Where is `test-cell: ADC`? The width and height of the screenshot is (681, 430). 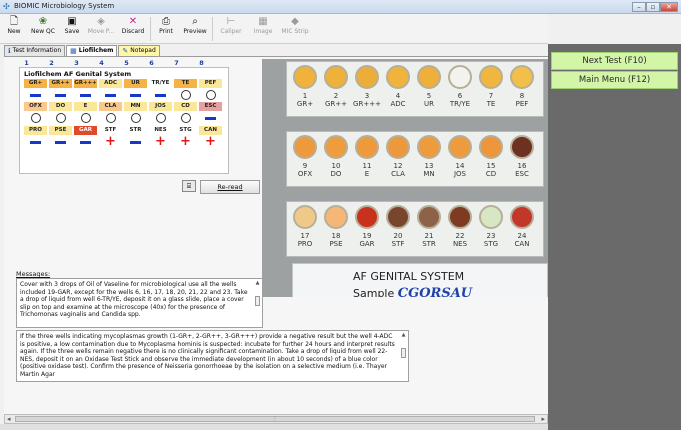 test-cell: ADC is located at coordinates (110, 83).